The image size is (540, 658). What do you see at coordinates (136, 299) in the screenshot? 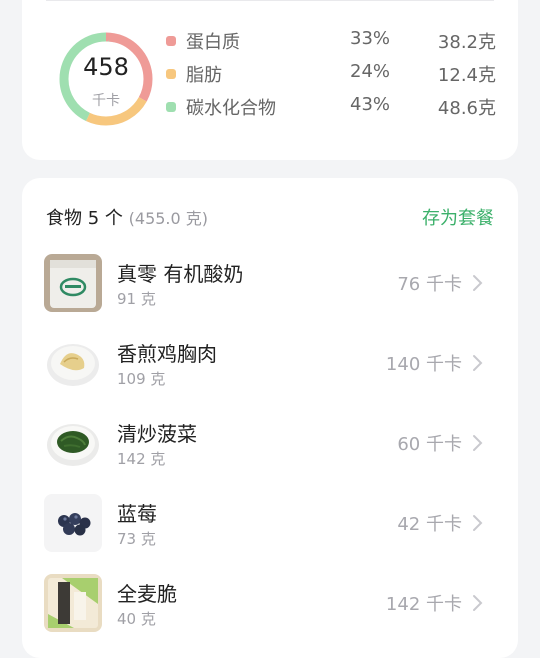
I see `food-weight: 91 克` at bounding box center [136, 299].